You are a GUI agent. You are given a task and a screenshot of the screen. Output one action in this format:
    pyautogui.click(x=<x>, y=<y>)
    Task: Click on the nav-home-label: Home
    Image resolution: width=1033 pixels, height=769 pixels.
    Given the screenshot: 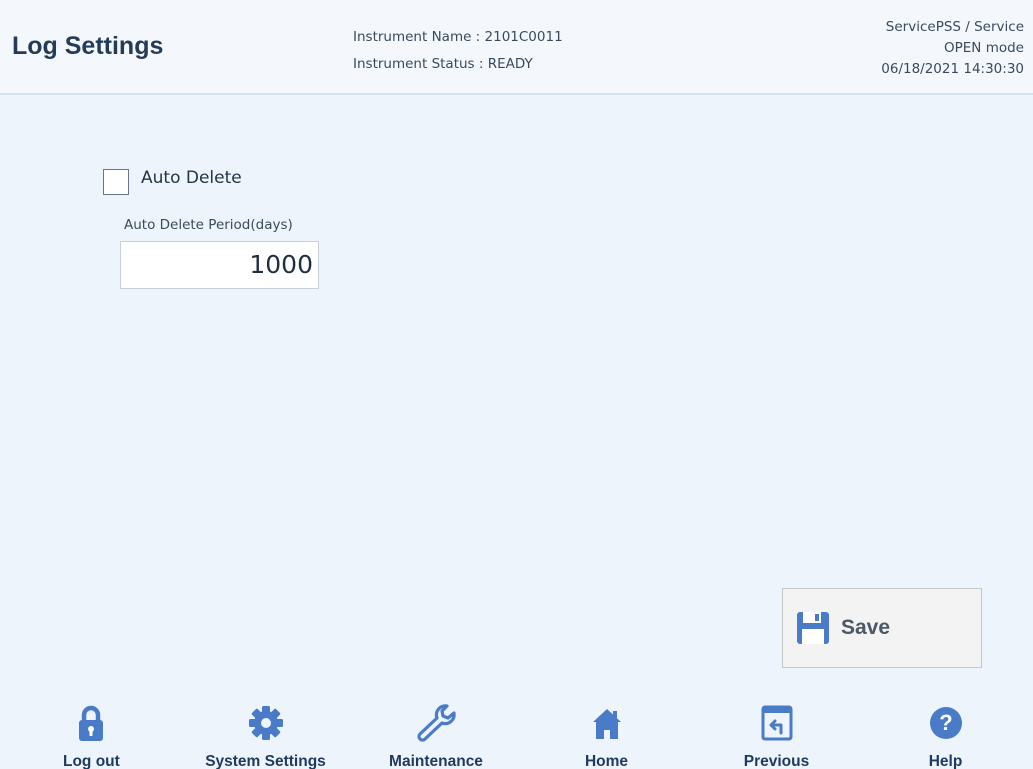 What is the action you would take?
    pyautogui.click(x=606, y=761)
    